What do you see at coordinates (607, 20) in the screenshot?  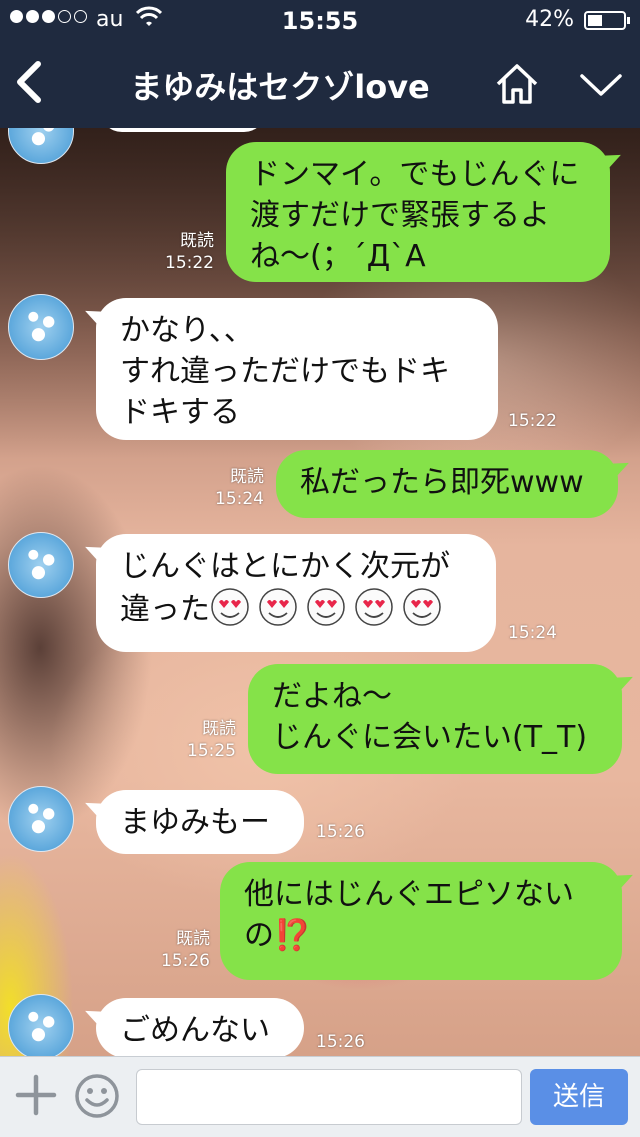 I see `battery-icon` at bounding box center [607, 20].